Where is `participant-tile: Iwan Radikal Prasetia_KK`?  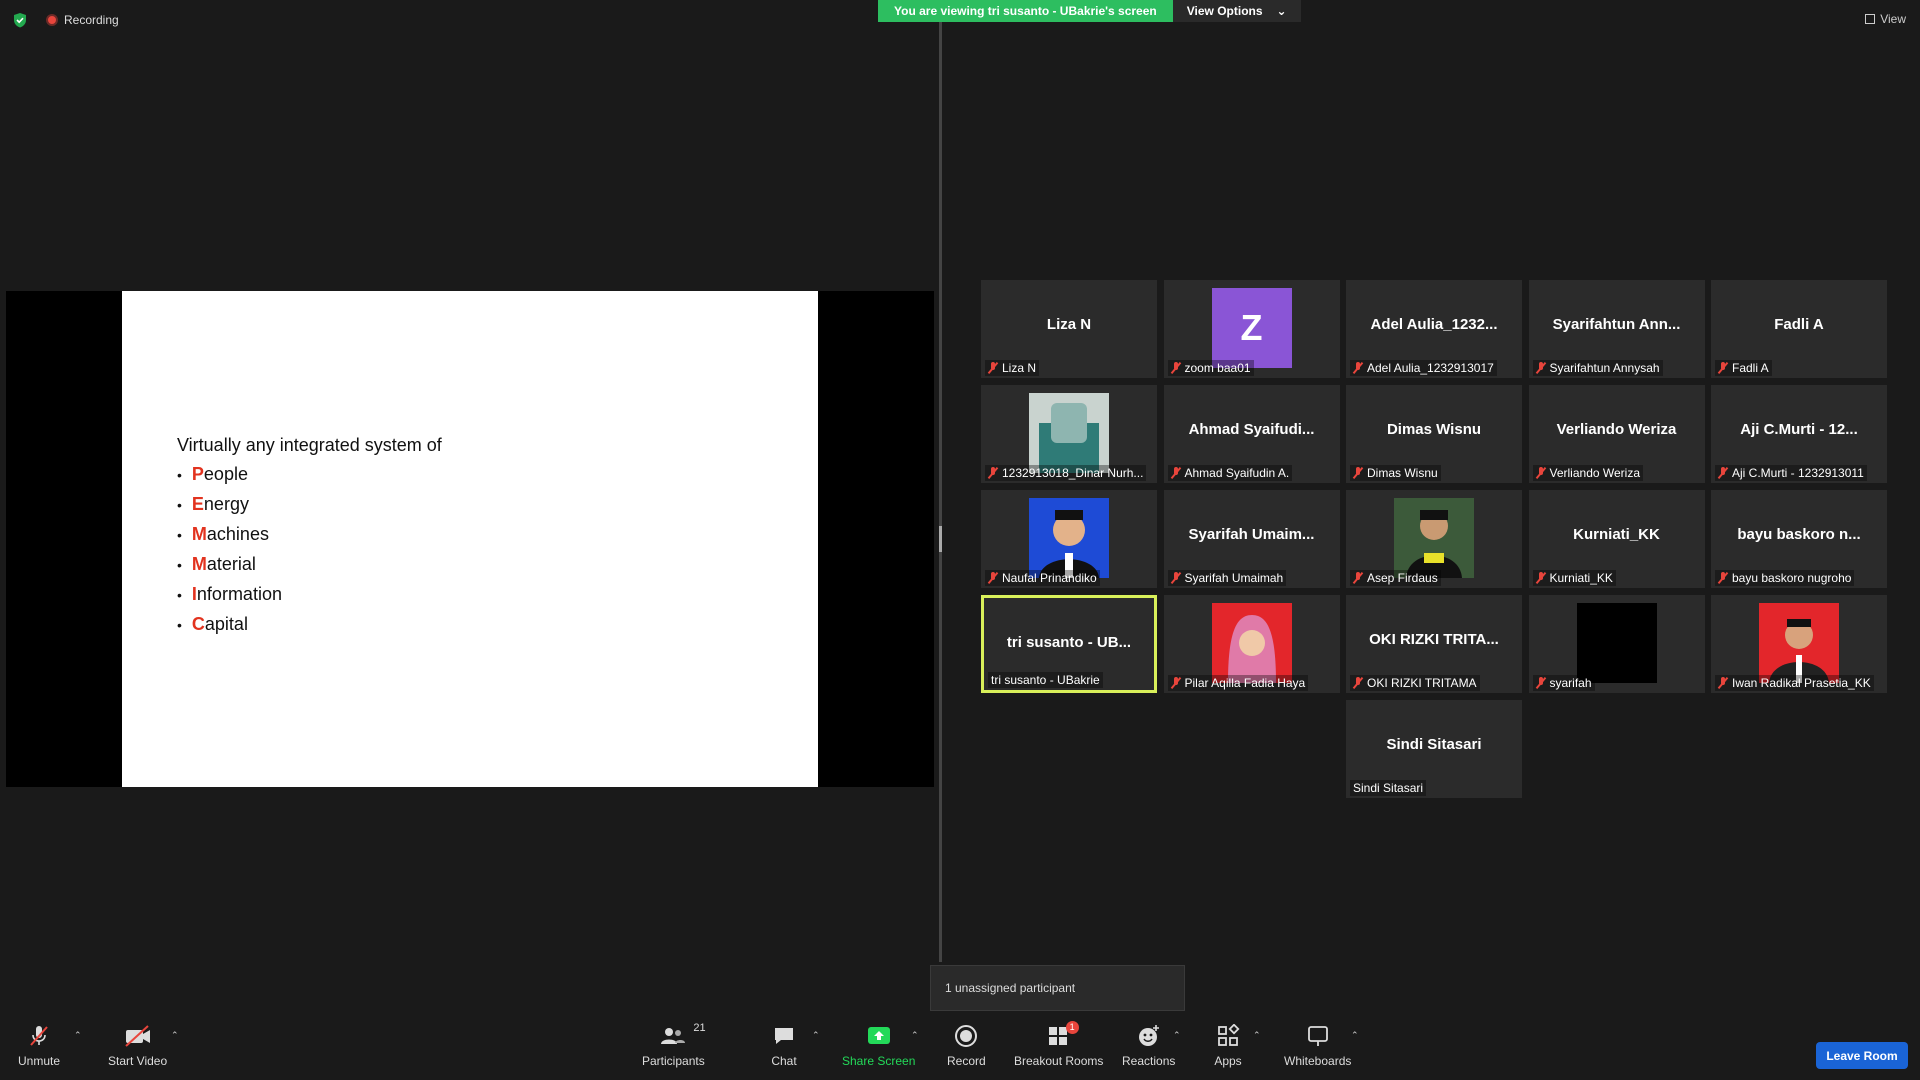
participant-tile: Iwan Radikal Prasetia_KK is located at coordinates (1799, 644).